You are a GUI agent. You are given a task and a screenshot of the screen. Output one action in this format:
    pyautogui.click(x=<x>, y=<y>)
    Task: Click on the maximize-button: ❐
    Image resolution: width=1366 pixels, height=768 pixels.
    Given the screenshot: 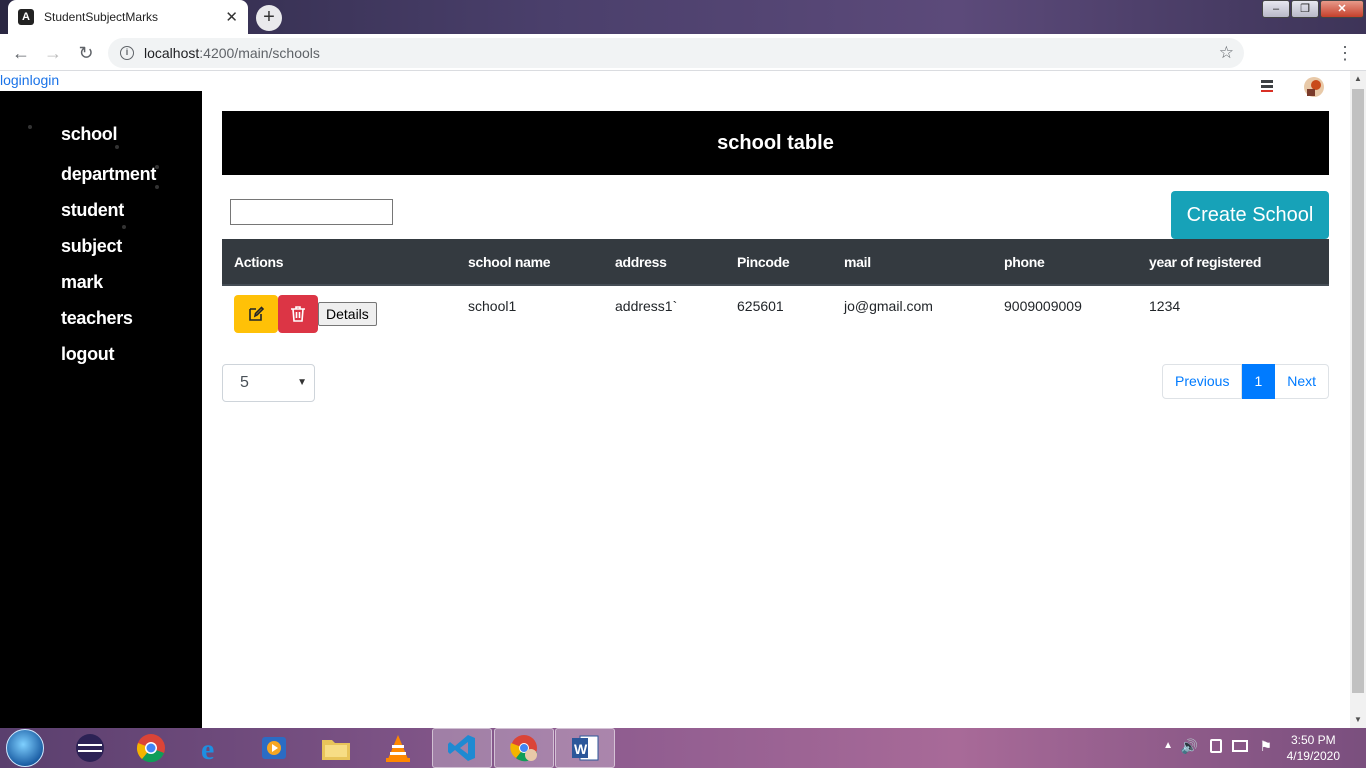 What is the action you would take?
    pyautogui.click(x=1305, y=9)
    